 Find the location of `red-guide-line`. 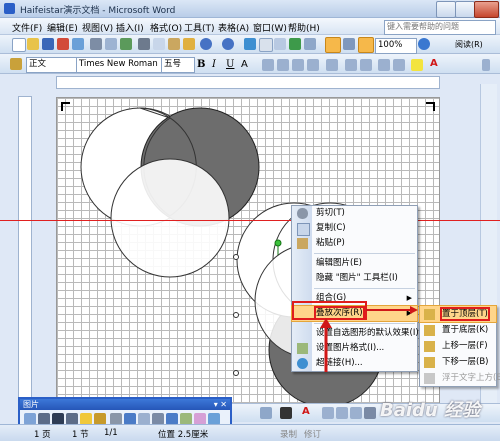

red-guide-line is located at coordinates (250, 220).